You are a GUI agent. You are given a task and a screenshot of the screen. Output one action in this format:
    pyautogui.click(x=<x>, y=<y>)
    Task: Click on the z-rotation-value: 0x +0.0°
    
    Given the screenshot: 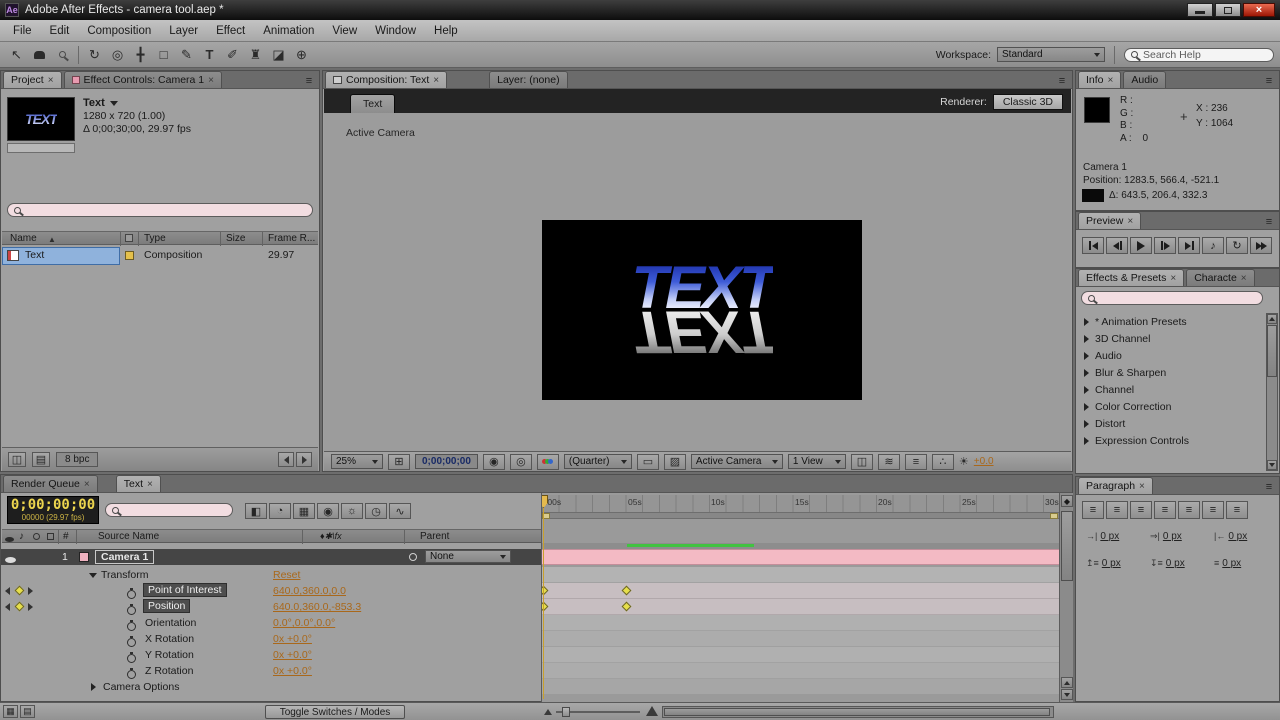 What is the action you would take?
    pyautogui.click(x=292, y=671)
    